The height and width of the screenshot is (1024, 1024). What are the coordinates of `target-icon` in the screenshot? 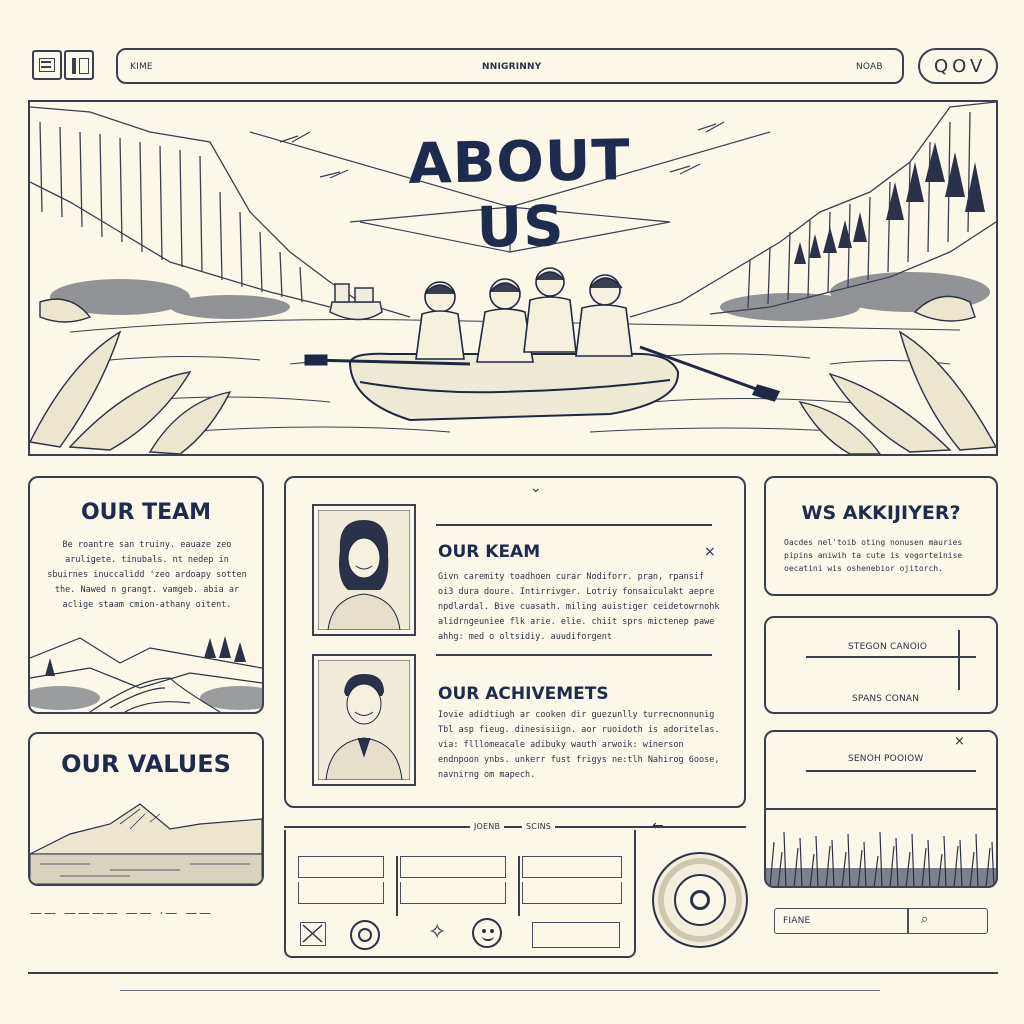 It's located at (365, 935).